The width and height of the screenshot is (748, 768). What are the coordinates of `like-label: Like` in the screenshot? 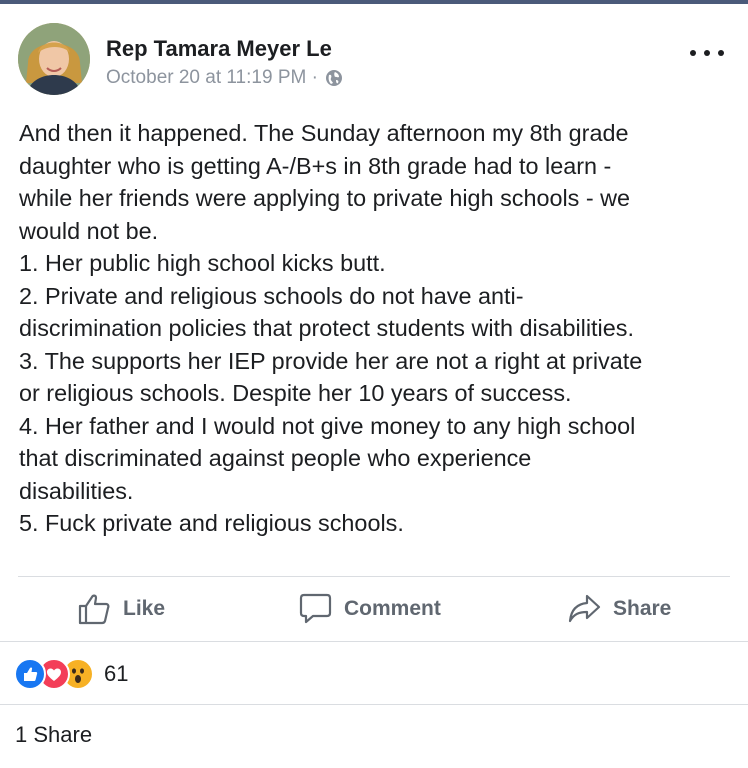 It's located at (144, 608).